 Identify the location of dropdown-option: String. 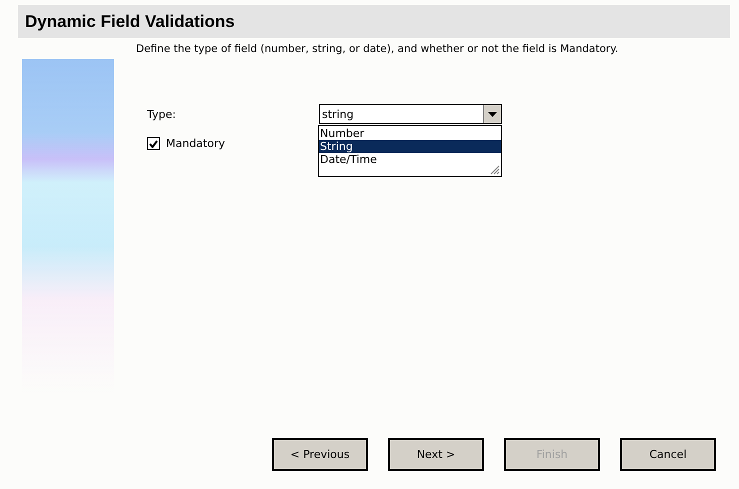
(410, 146).